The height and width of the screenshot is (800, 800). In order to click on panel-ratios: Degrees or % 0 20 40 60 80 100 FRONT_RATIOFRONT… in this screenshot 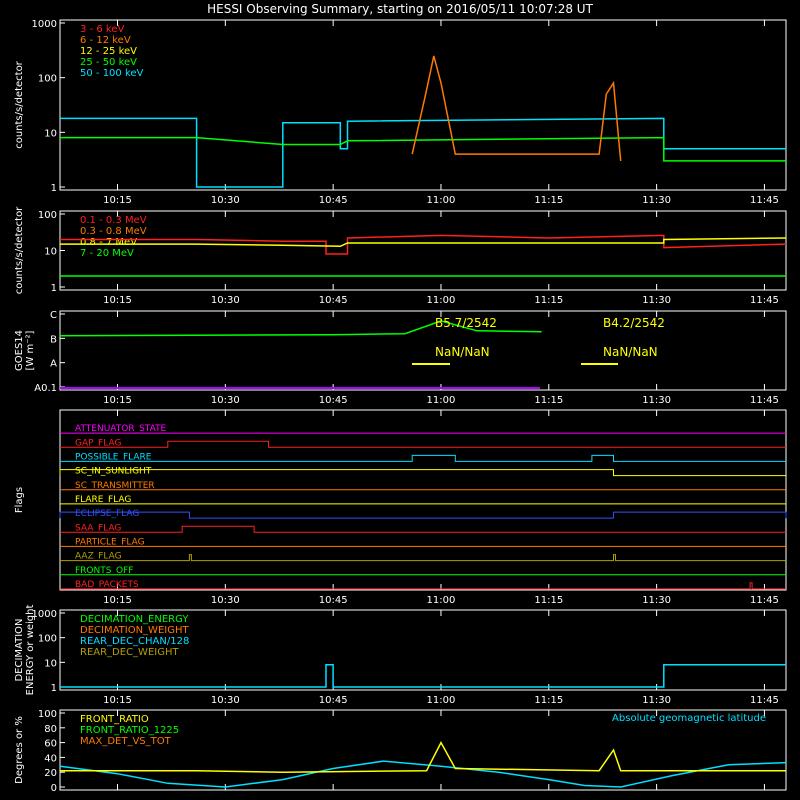, I will do `click(400, 751)`.